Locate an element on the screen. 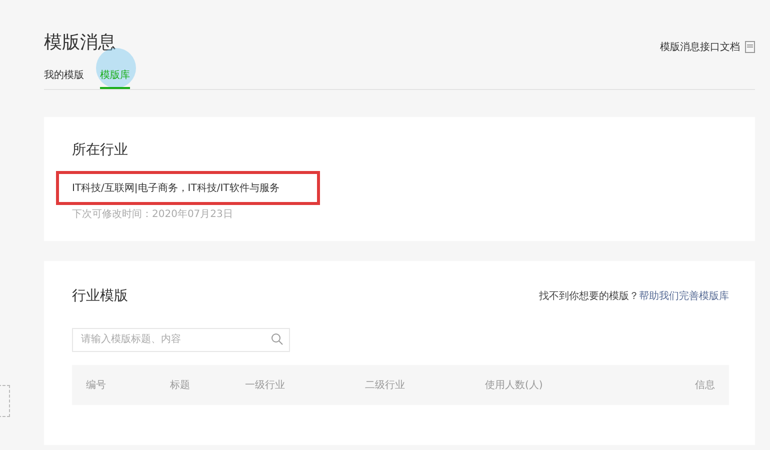 The height and width of the screenshot is (450, 770). column-header: 信息 is located at coordinates (704, 385).